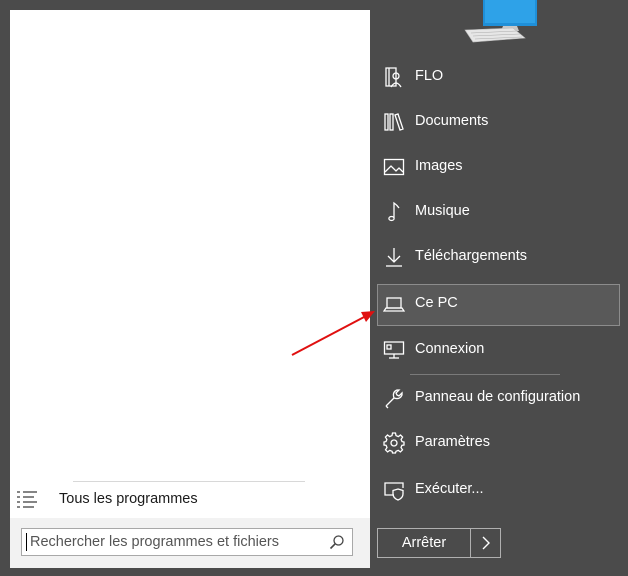 The height and width of the screenshot is (576, 628). What do you see at coordinates (394, 122) in the screenshot?
I see `library-icon` at bounding box center [394, 122].